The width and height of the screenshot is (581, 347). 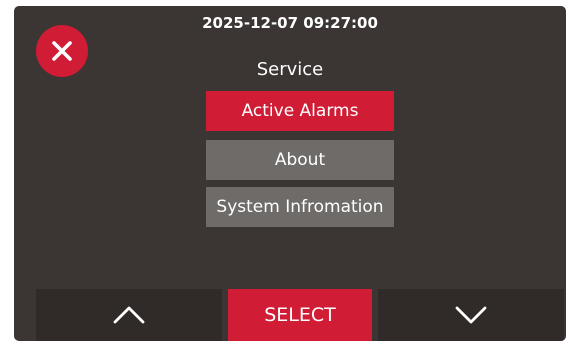 I want to click on select-button-label: SELECT, so click(x=300, y=315).